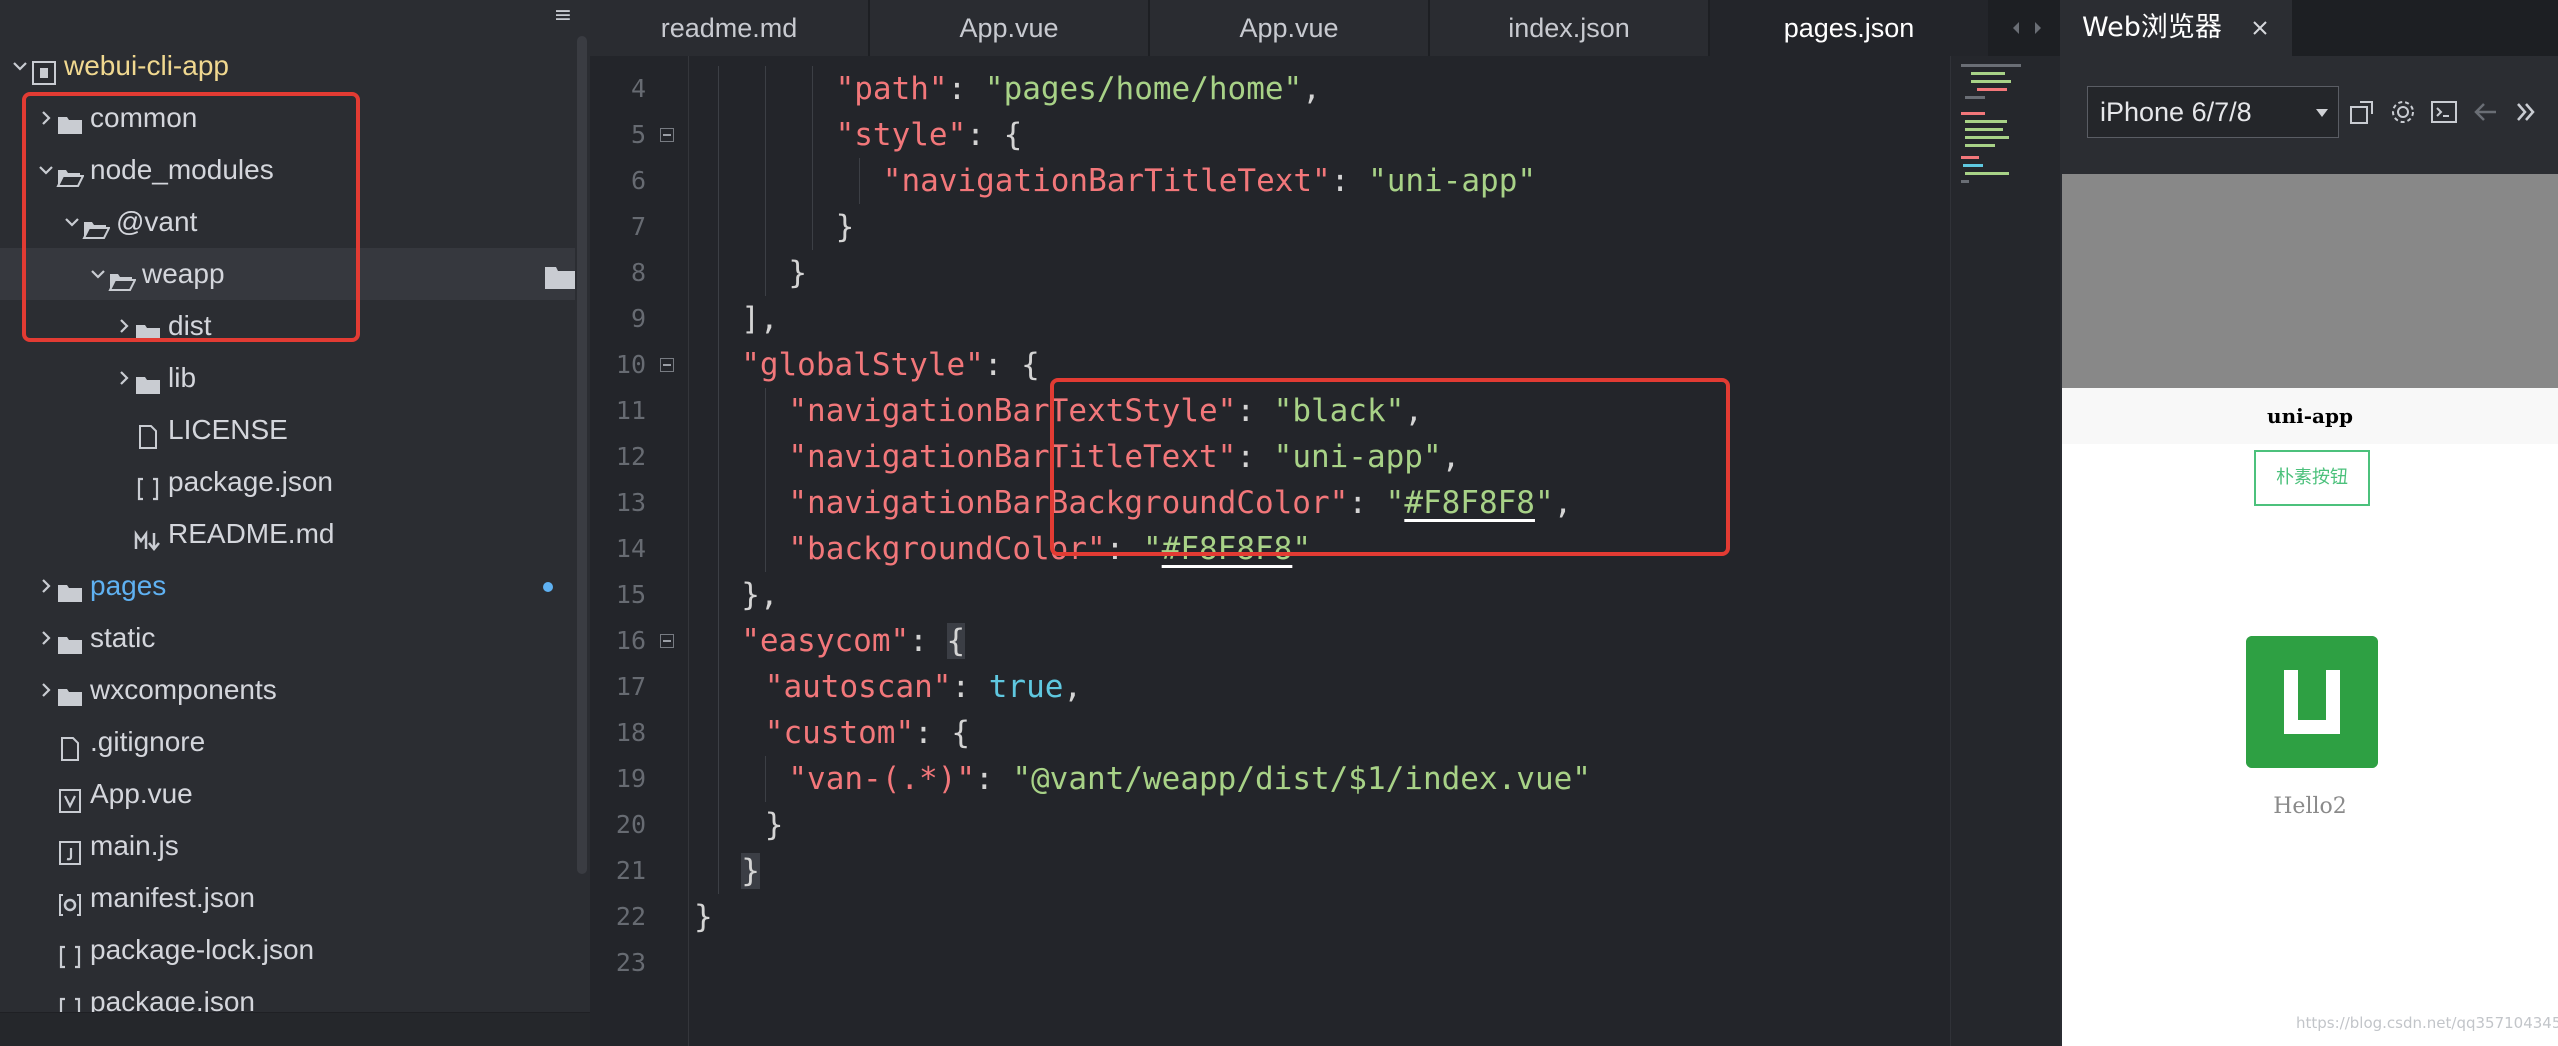 The width and height of the screenshot is (2558, 1046). Describe the element at coordinates (2016, 28) in the screenshot. I see `tab-scroll-left-icon` at that location.